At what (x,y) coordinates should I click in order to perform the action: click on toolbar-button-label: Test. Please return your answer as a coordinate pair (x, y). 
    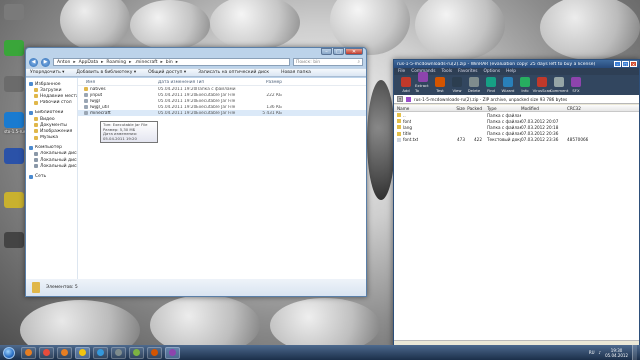
    Looking at the image, I should click on (440, 90).